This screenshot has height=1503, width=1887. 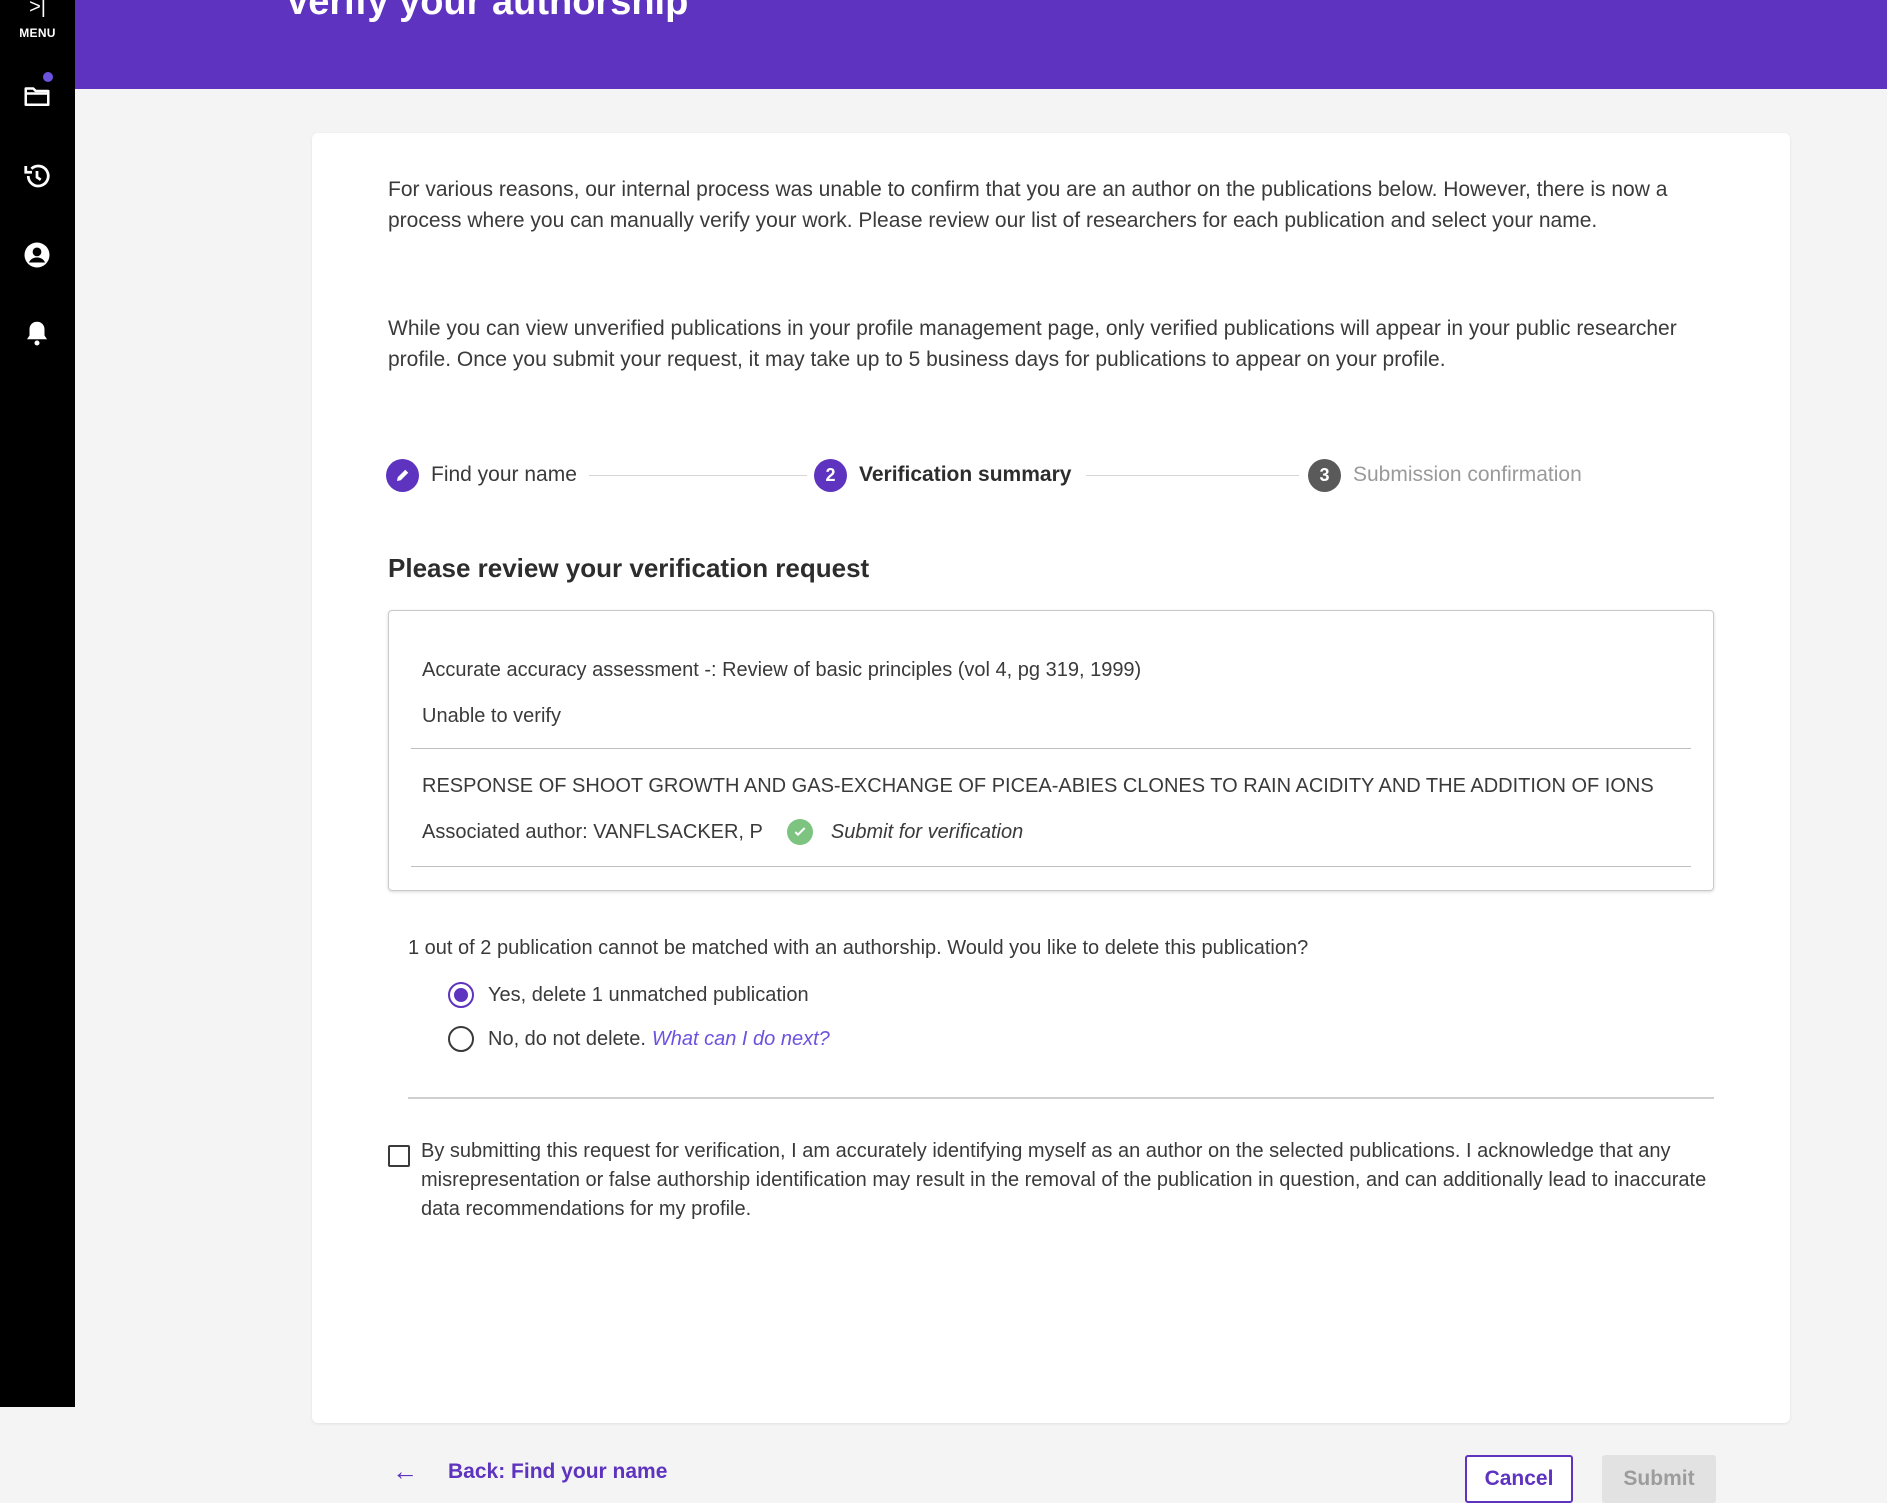 What do you see at coordinates (1324, 475) in the screenshot?
I see `step-number: 3` at bounding box center [1324, 475].